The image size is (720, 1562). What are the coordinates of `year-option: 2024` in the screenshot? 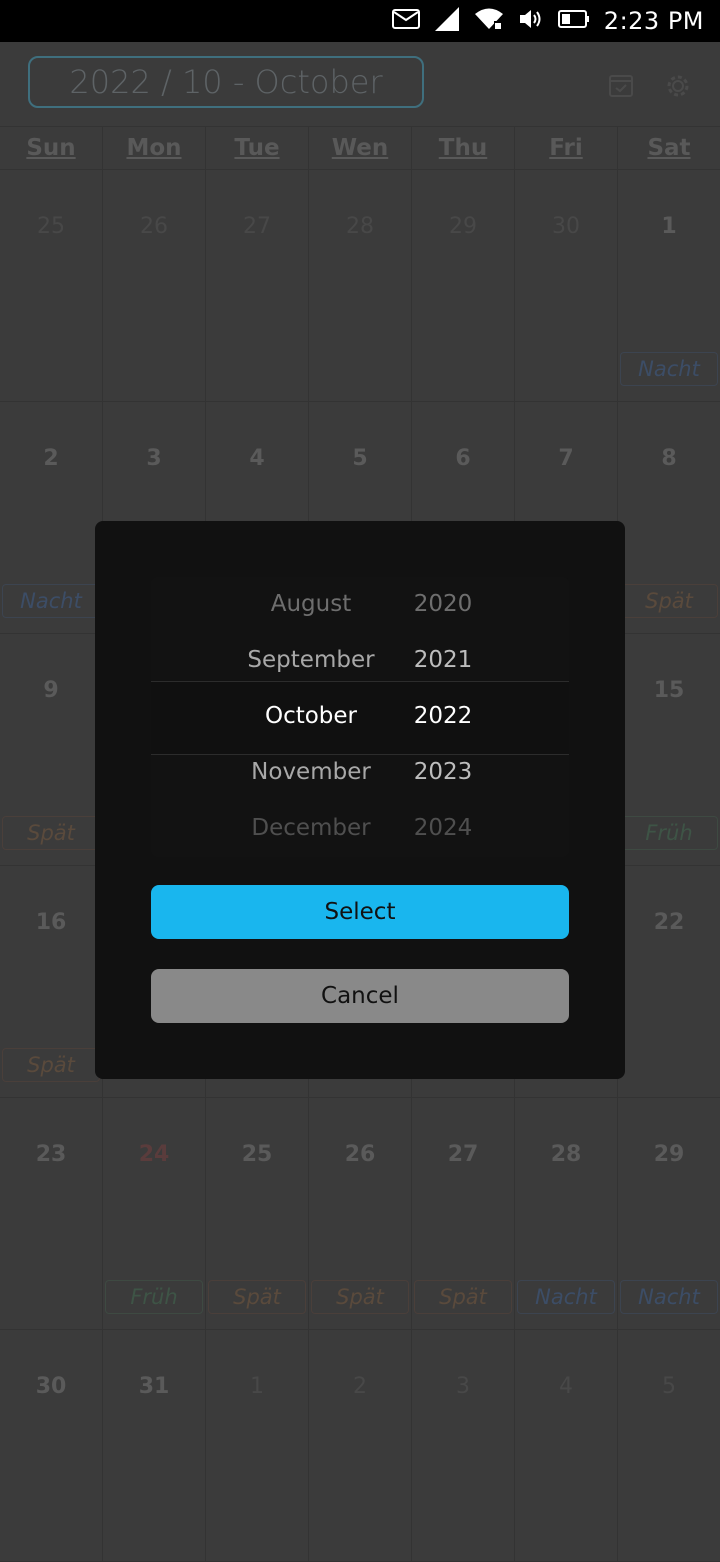 It's located at (443, 828).